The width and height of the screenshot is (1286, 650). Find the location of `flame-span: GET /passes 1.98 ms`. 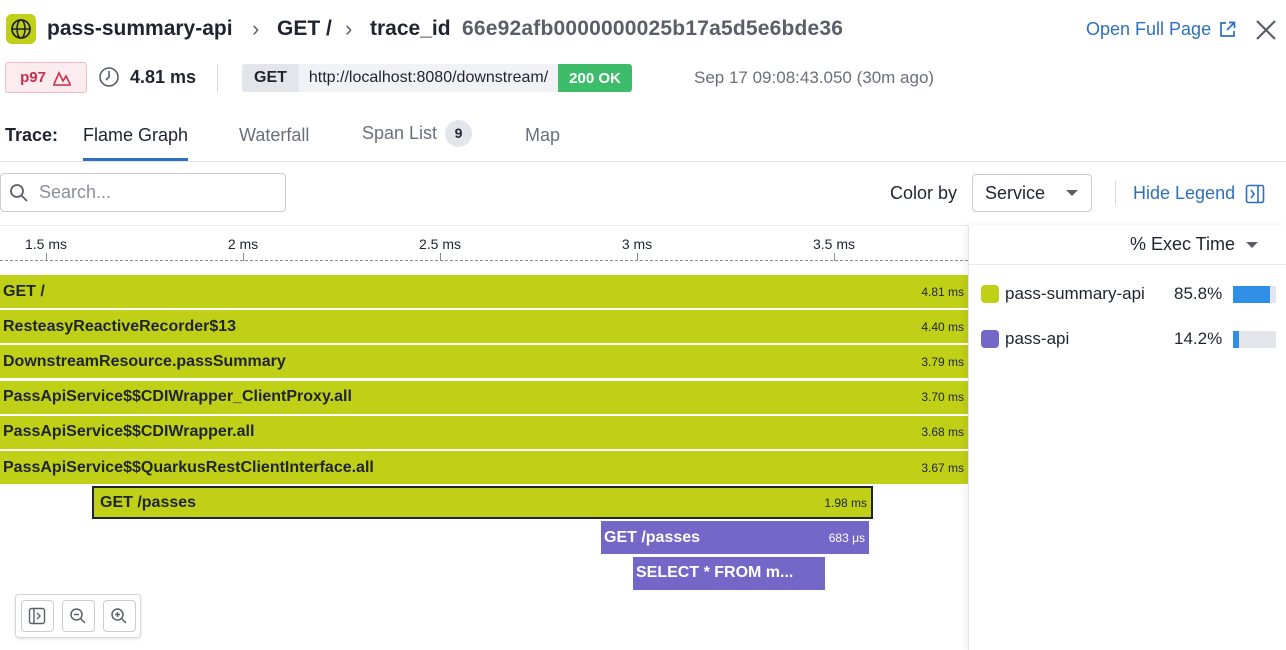

flame-span: GET /passes 1.98 ms is located at coordinates (482, 503).